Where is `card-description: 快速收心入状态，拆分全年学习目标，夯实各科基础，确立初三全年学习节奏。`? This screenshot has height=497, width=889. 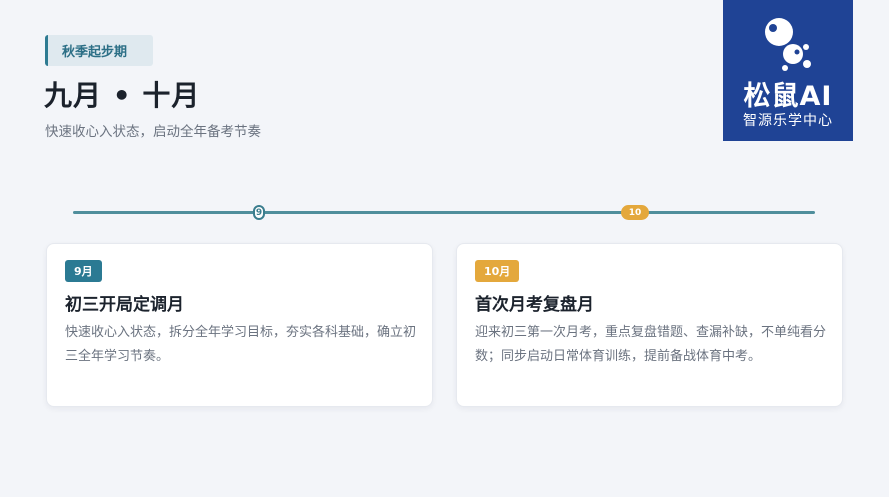
card-description: 快速收心入状态，拆分全年学习目标，夯实各科基础，确立初三全年学习节奏。 is located at coordinates (241, 344).